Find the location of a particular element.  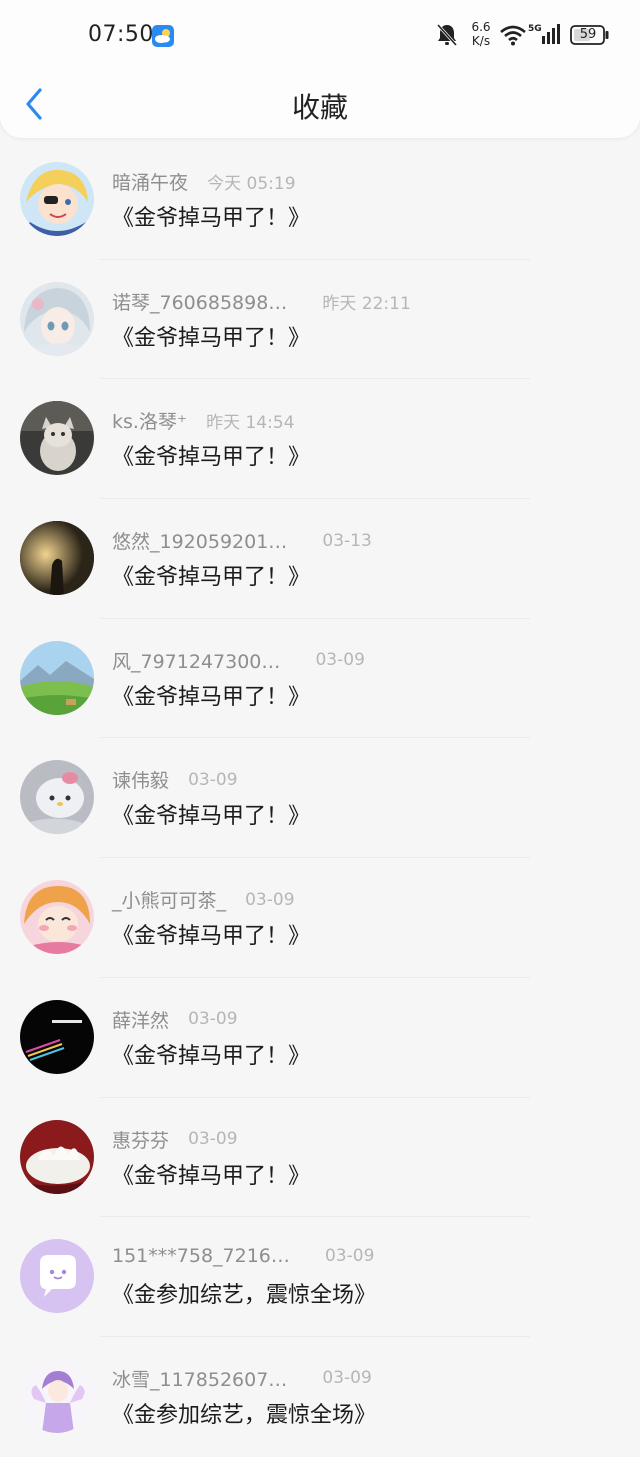

item-meta: 惠芬芬 03-09 is located at coordinates (175, 1140).